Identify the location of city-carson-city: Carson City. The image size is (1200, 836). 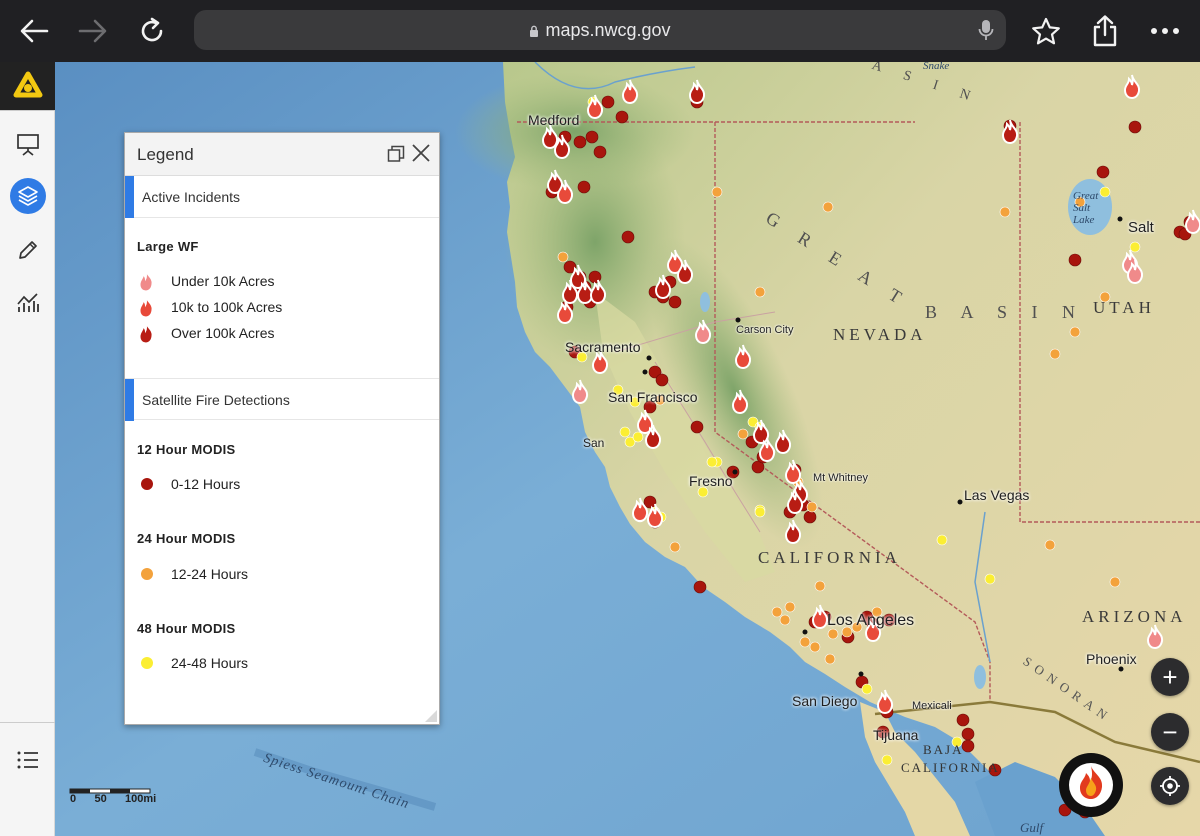
(765, 330).